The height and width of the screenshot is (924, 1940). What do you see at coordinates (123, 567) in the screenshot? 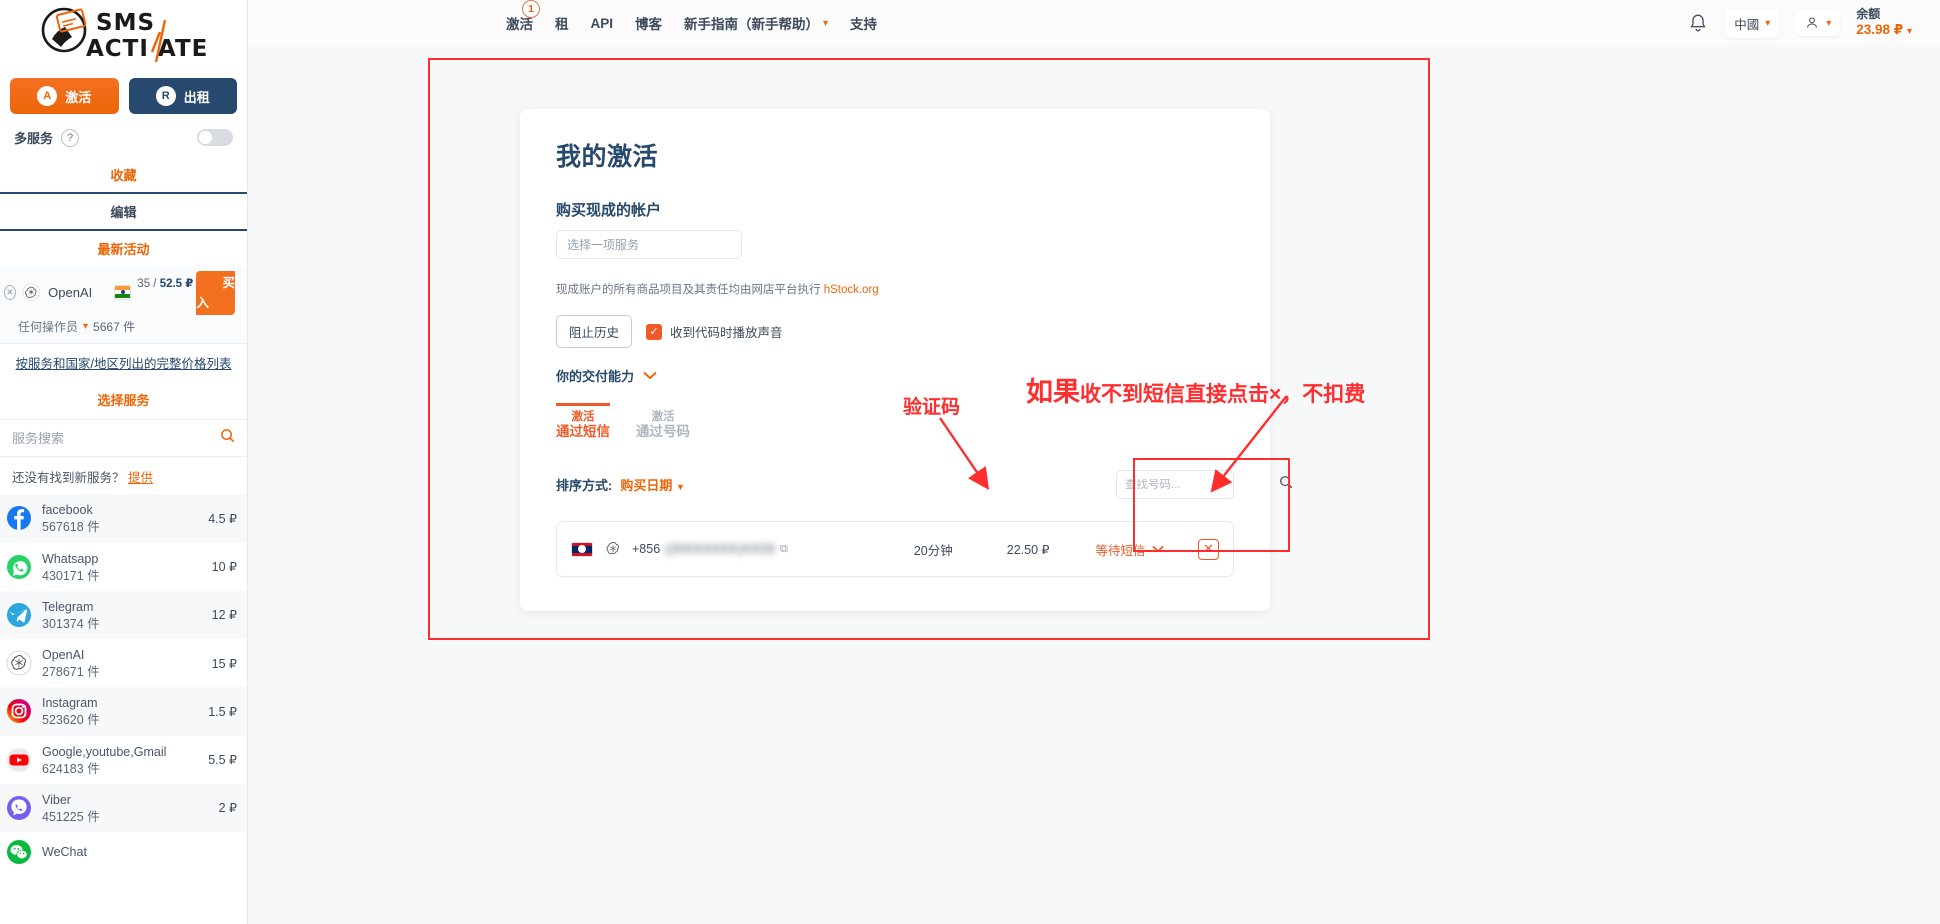
I see `list-item: Whatsapp 430171 件 10 ₽` at bounding box center [123, 567].